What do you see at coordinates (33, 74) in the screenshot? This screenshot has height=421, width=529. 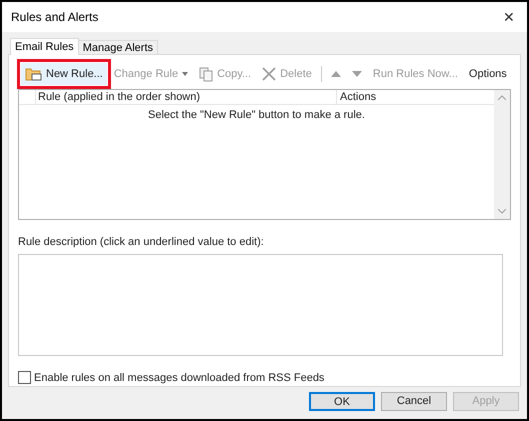 I see `folder-icon` at bounding box center [33, 74].